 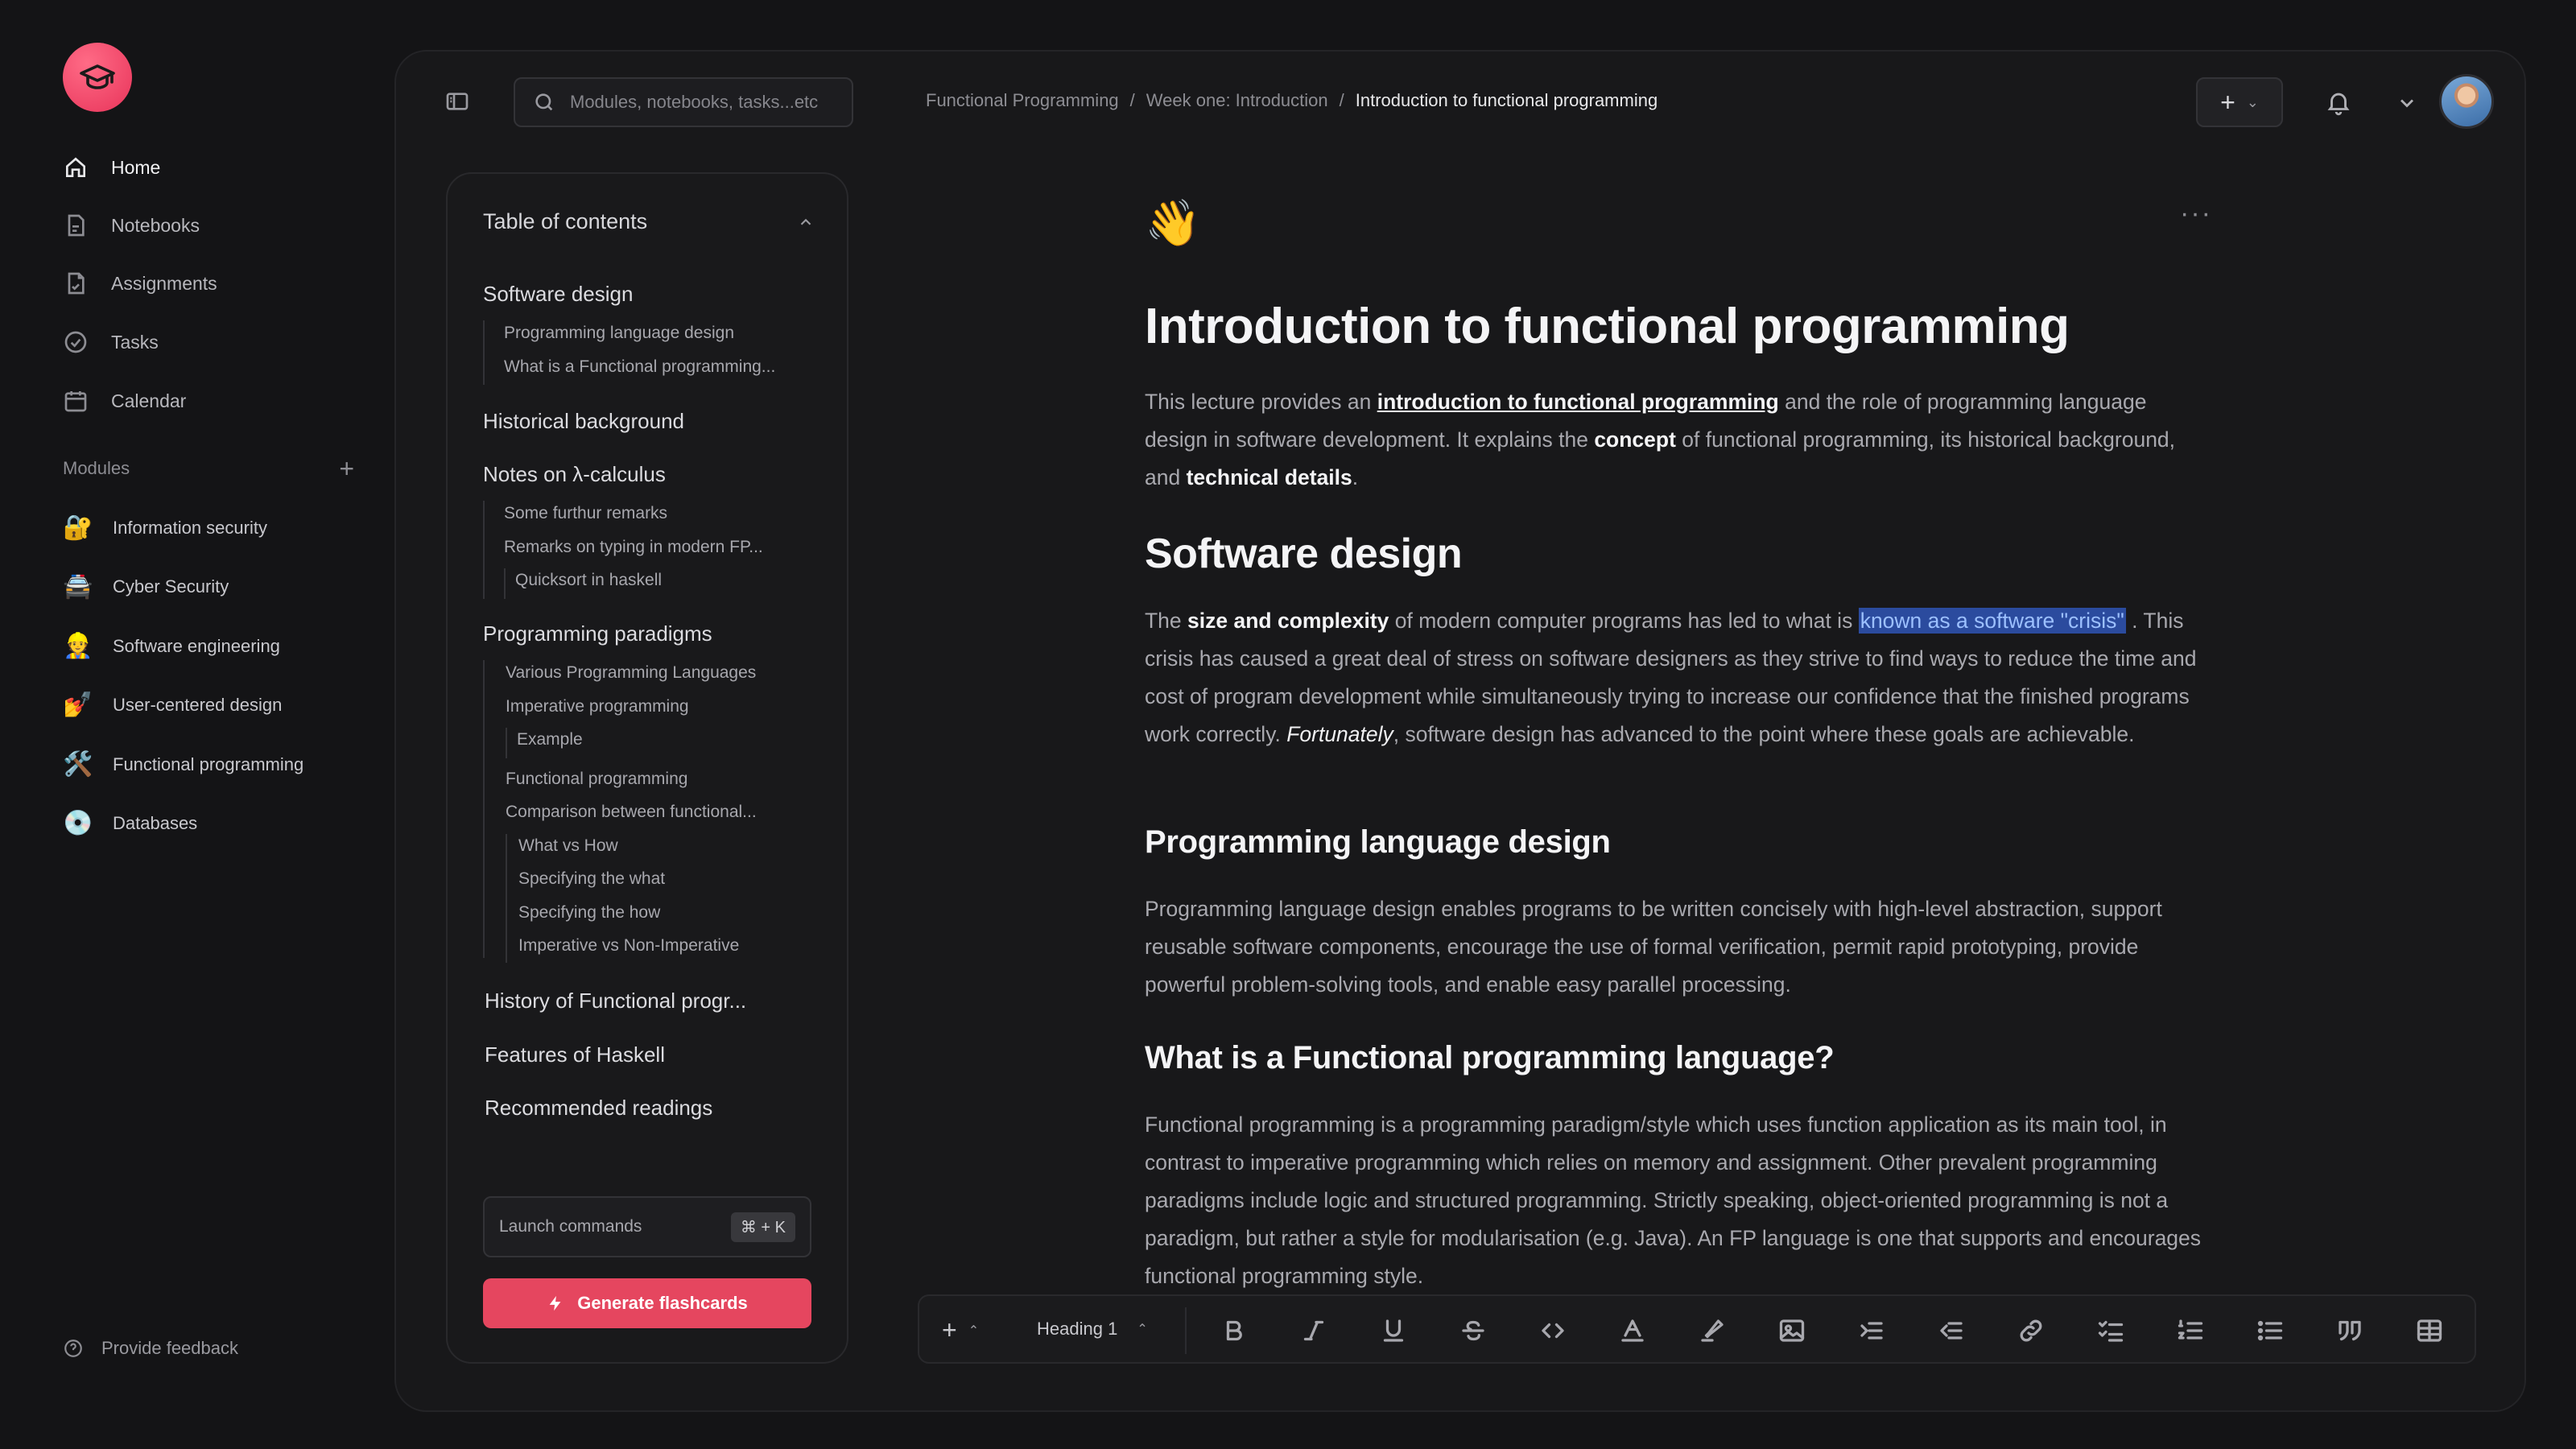 What do you see at coordinates (585, 513) in the screenshot?
I see `toc-subitem: Some furthur remarks` at bounding box center [585, 513].